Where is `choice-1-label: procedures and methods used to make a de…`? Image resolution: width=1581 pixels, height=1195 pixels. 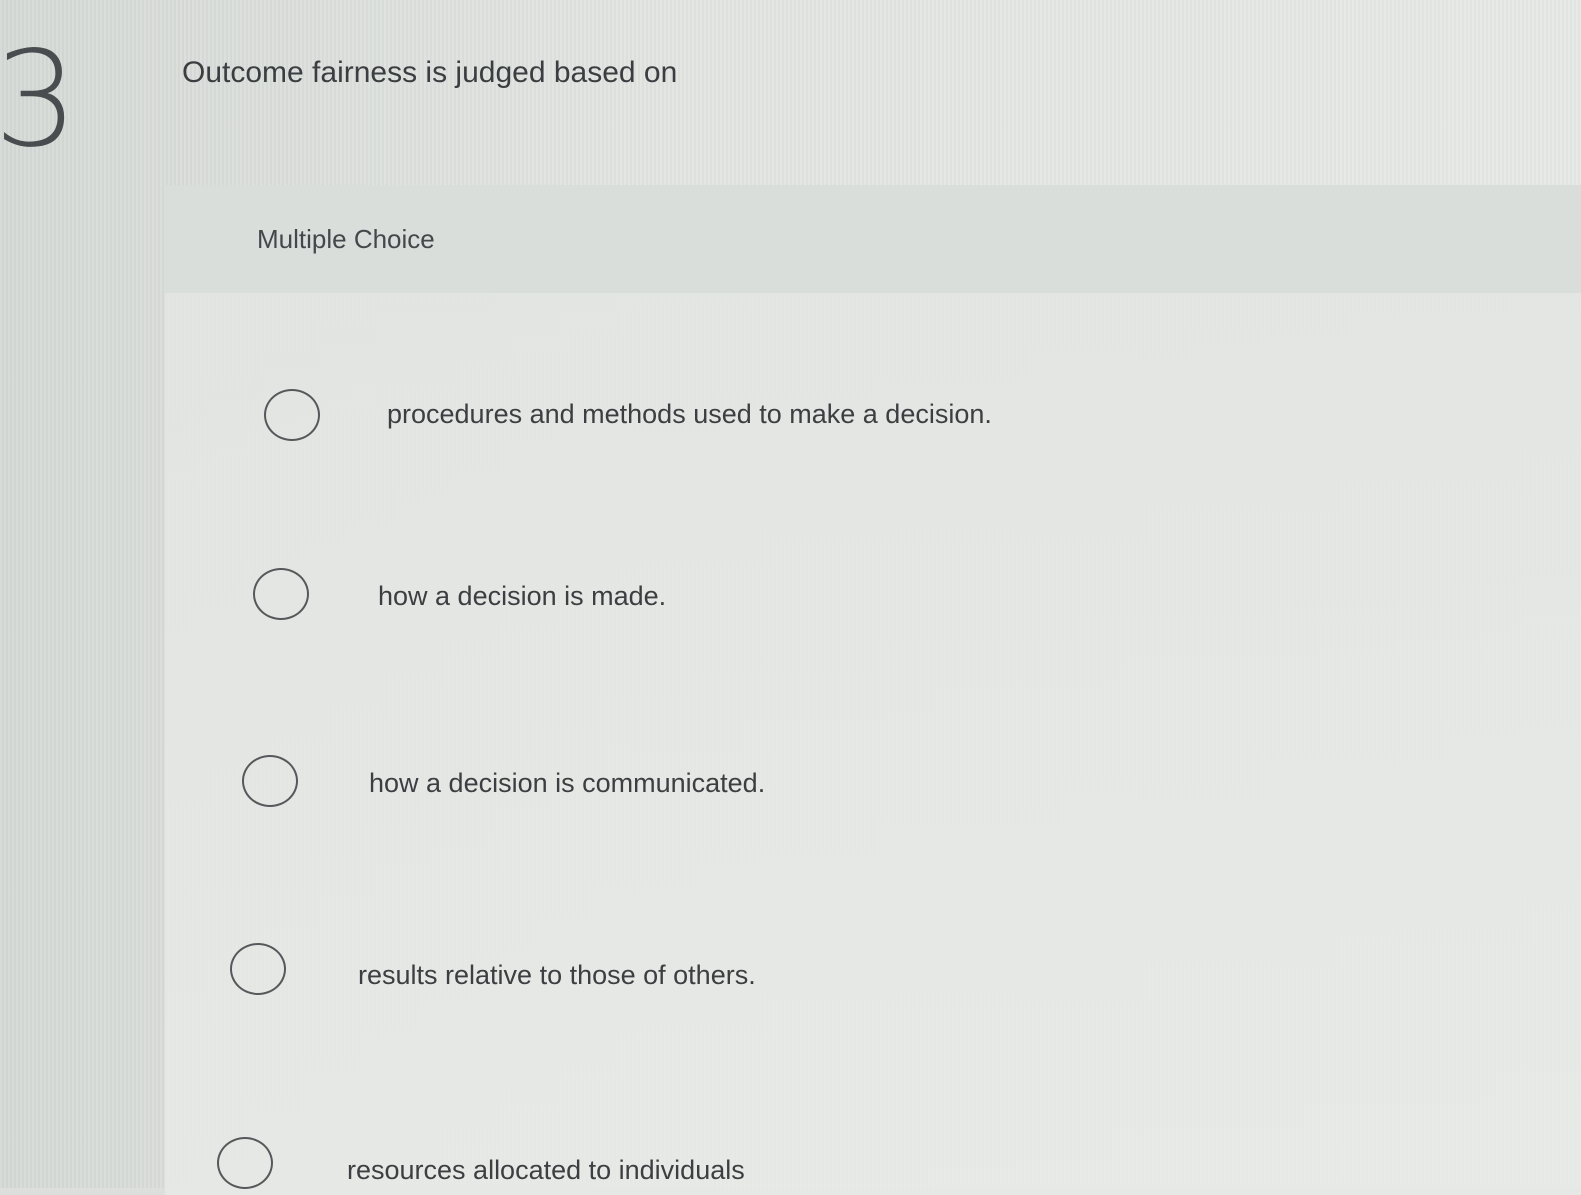
choice-1-label: procedures and methods used to make a de… is located at coordinates (689, 414).